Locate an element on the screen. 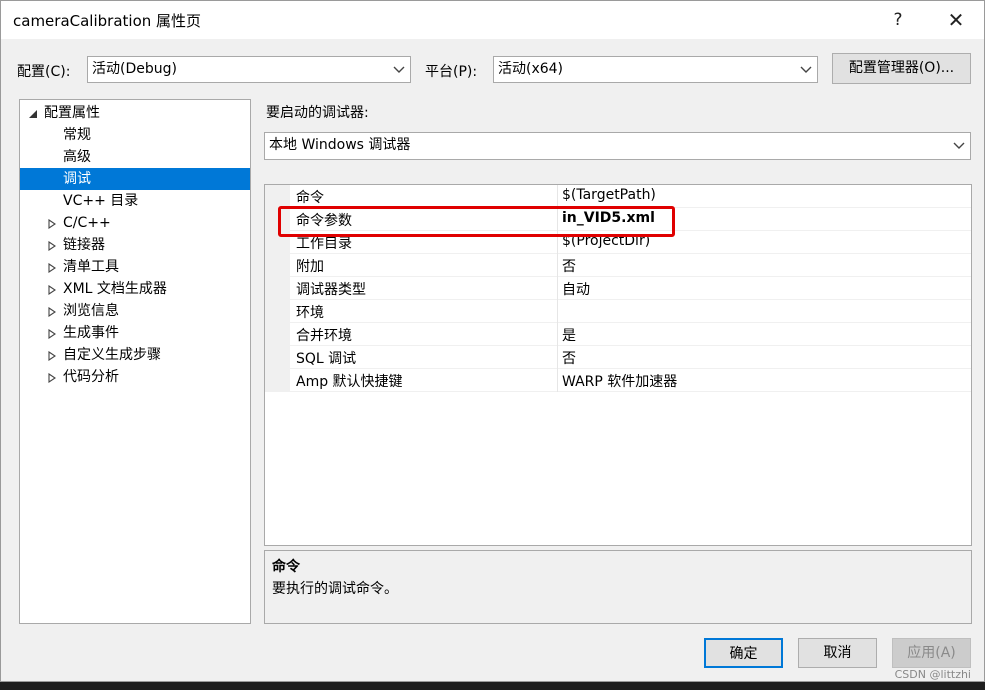 The image size is (985, 690). debugger-dropdown-value: 本地 Windows 调试器 is located at coordinates (340, 145).